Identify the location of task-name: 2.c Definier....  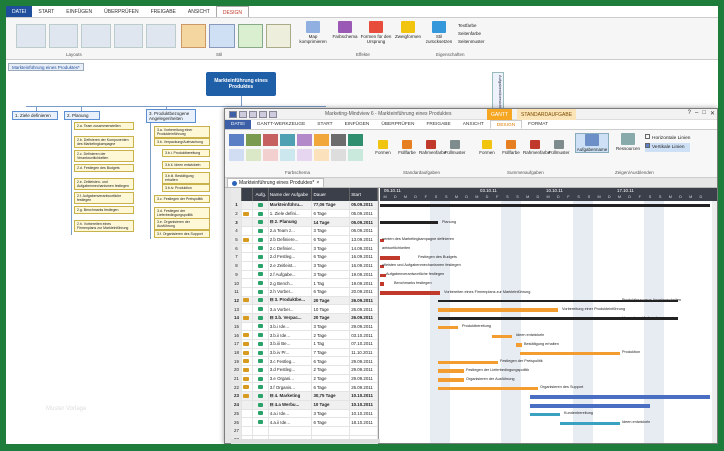
(291, 248).